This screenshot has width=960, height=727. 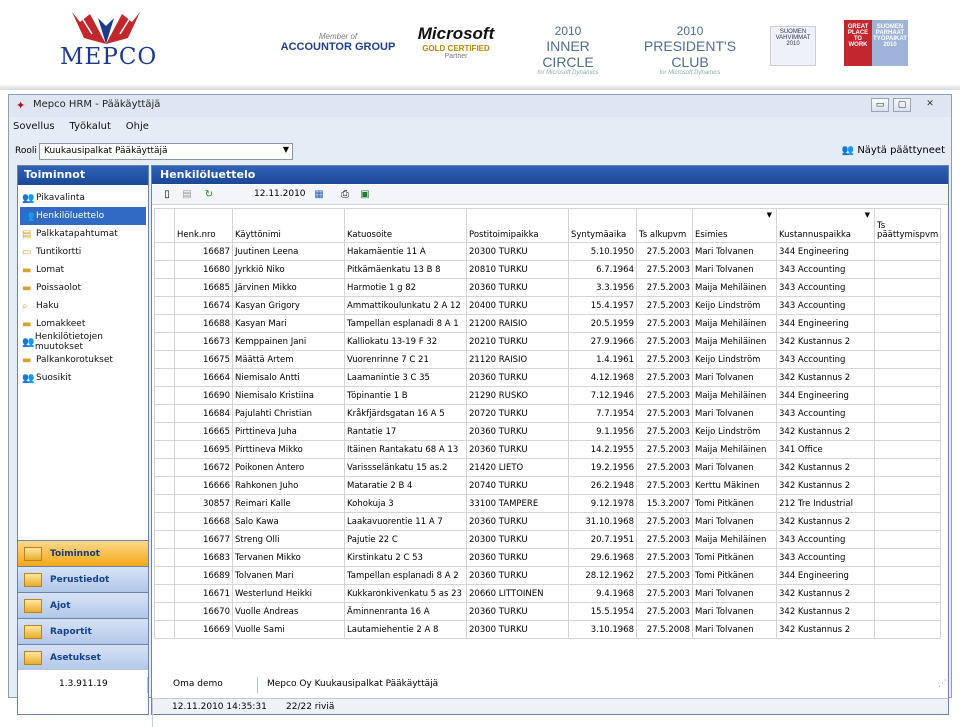 I want to click on cell-alku: 27.5.2003, so click(x=664, y=539).